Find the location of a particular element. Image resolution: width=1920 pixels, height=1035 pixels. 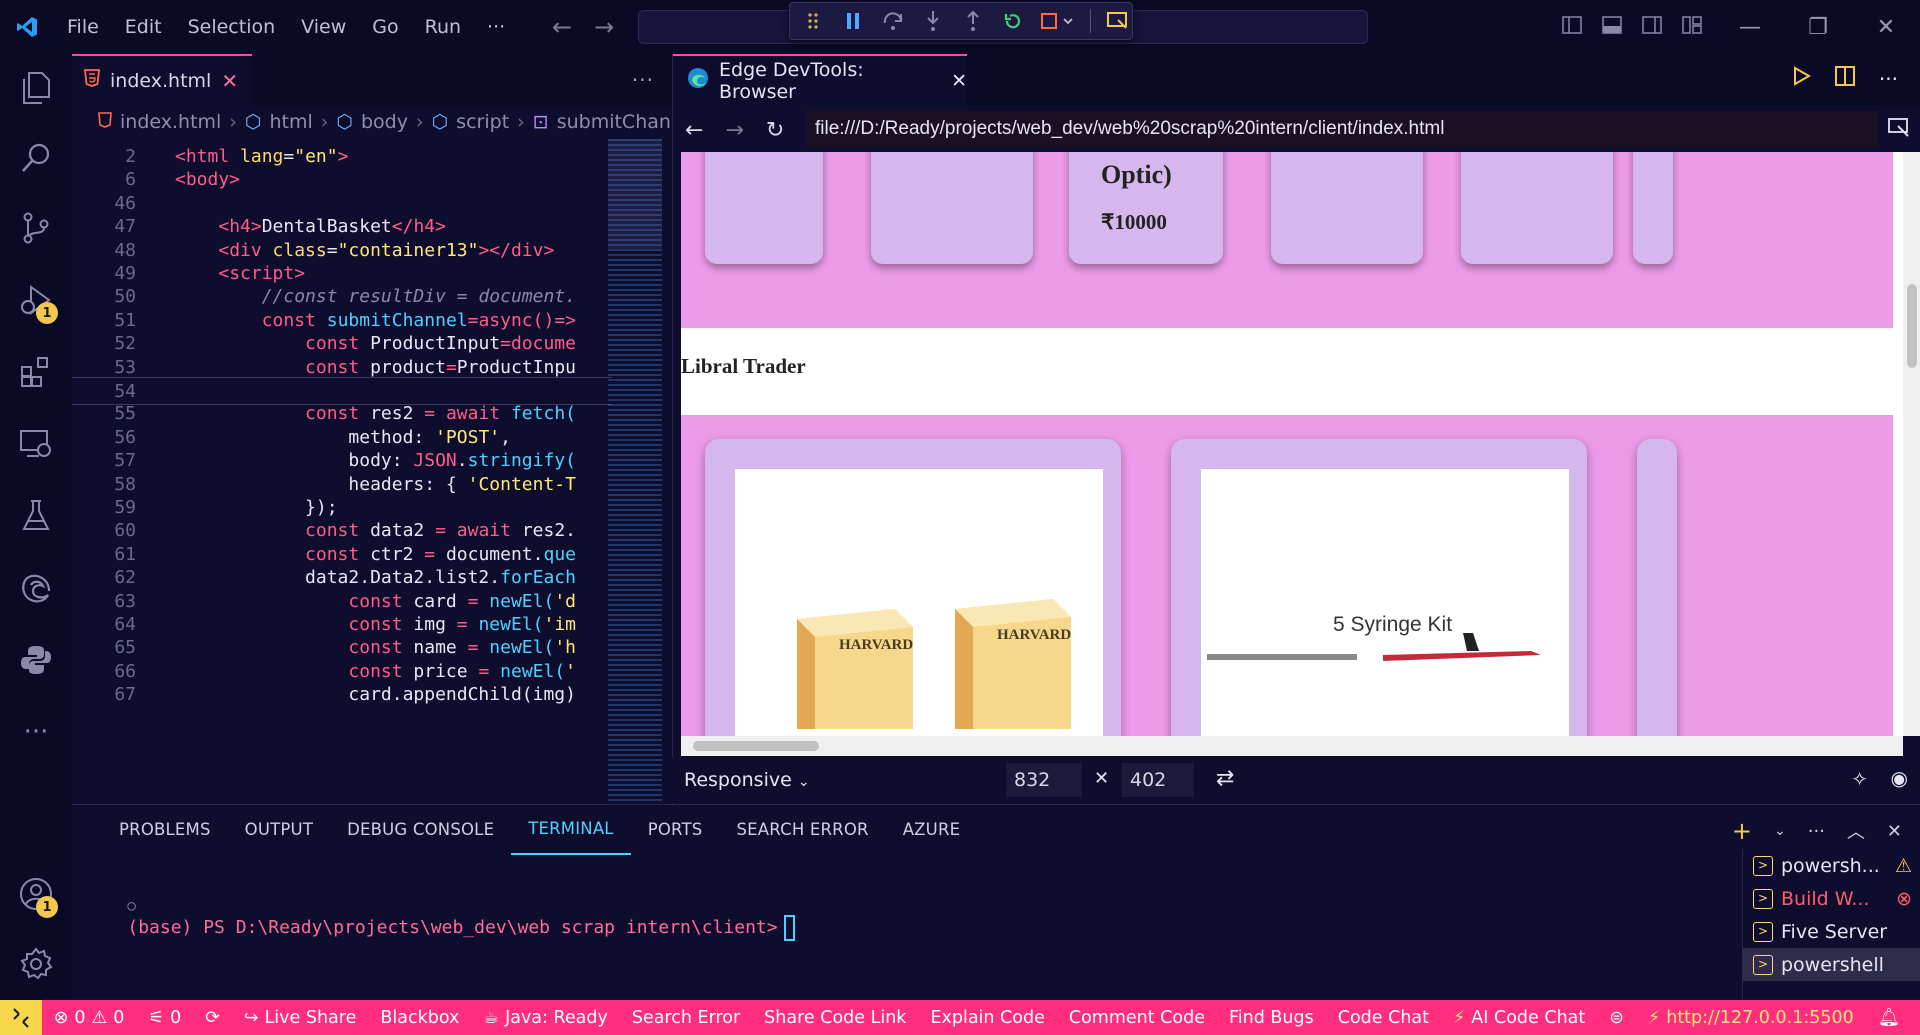

terminal-item: > powersh... ⚠ is located at coordinates (1831, 865).